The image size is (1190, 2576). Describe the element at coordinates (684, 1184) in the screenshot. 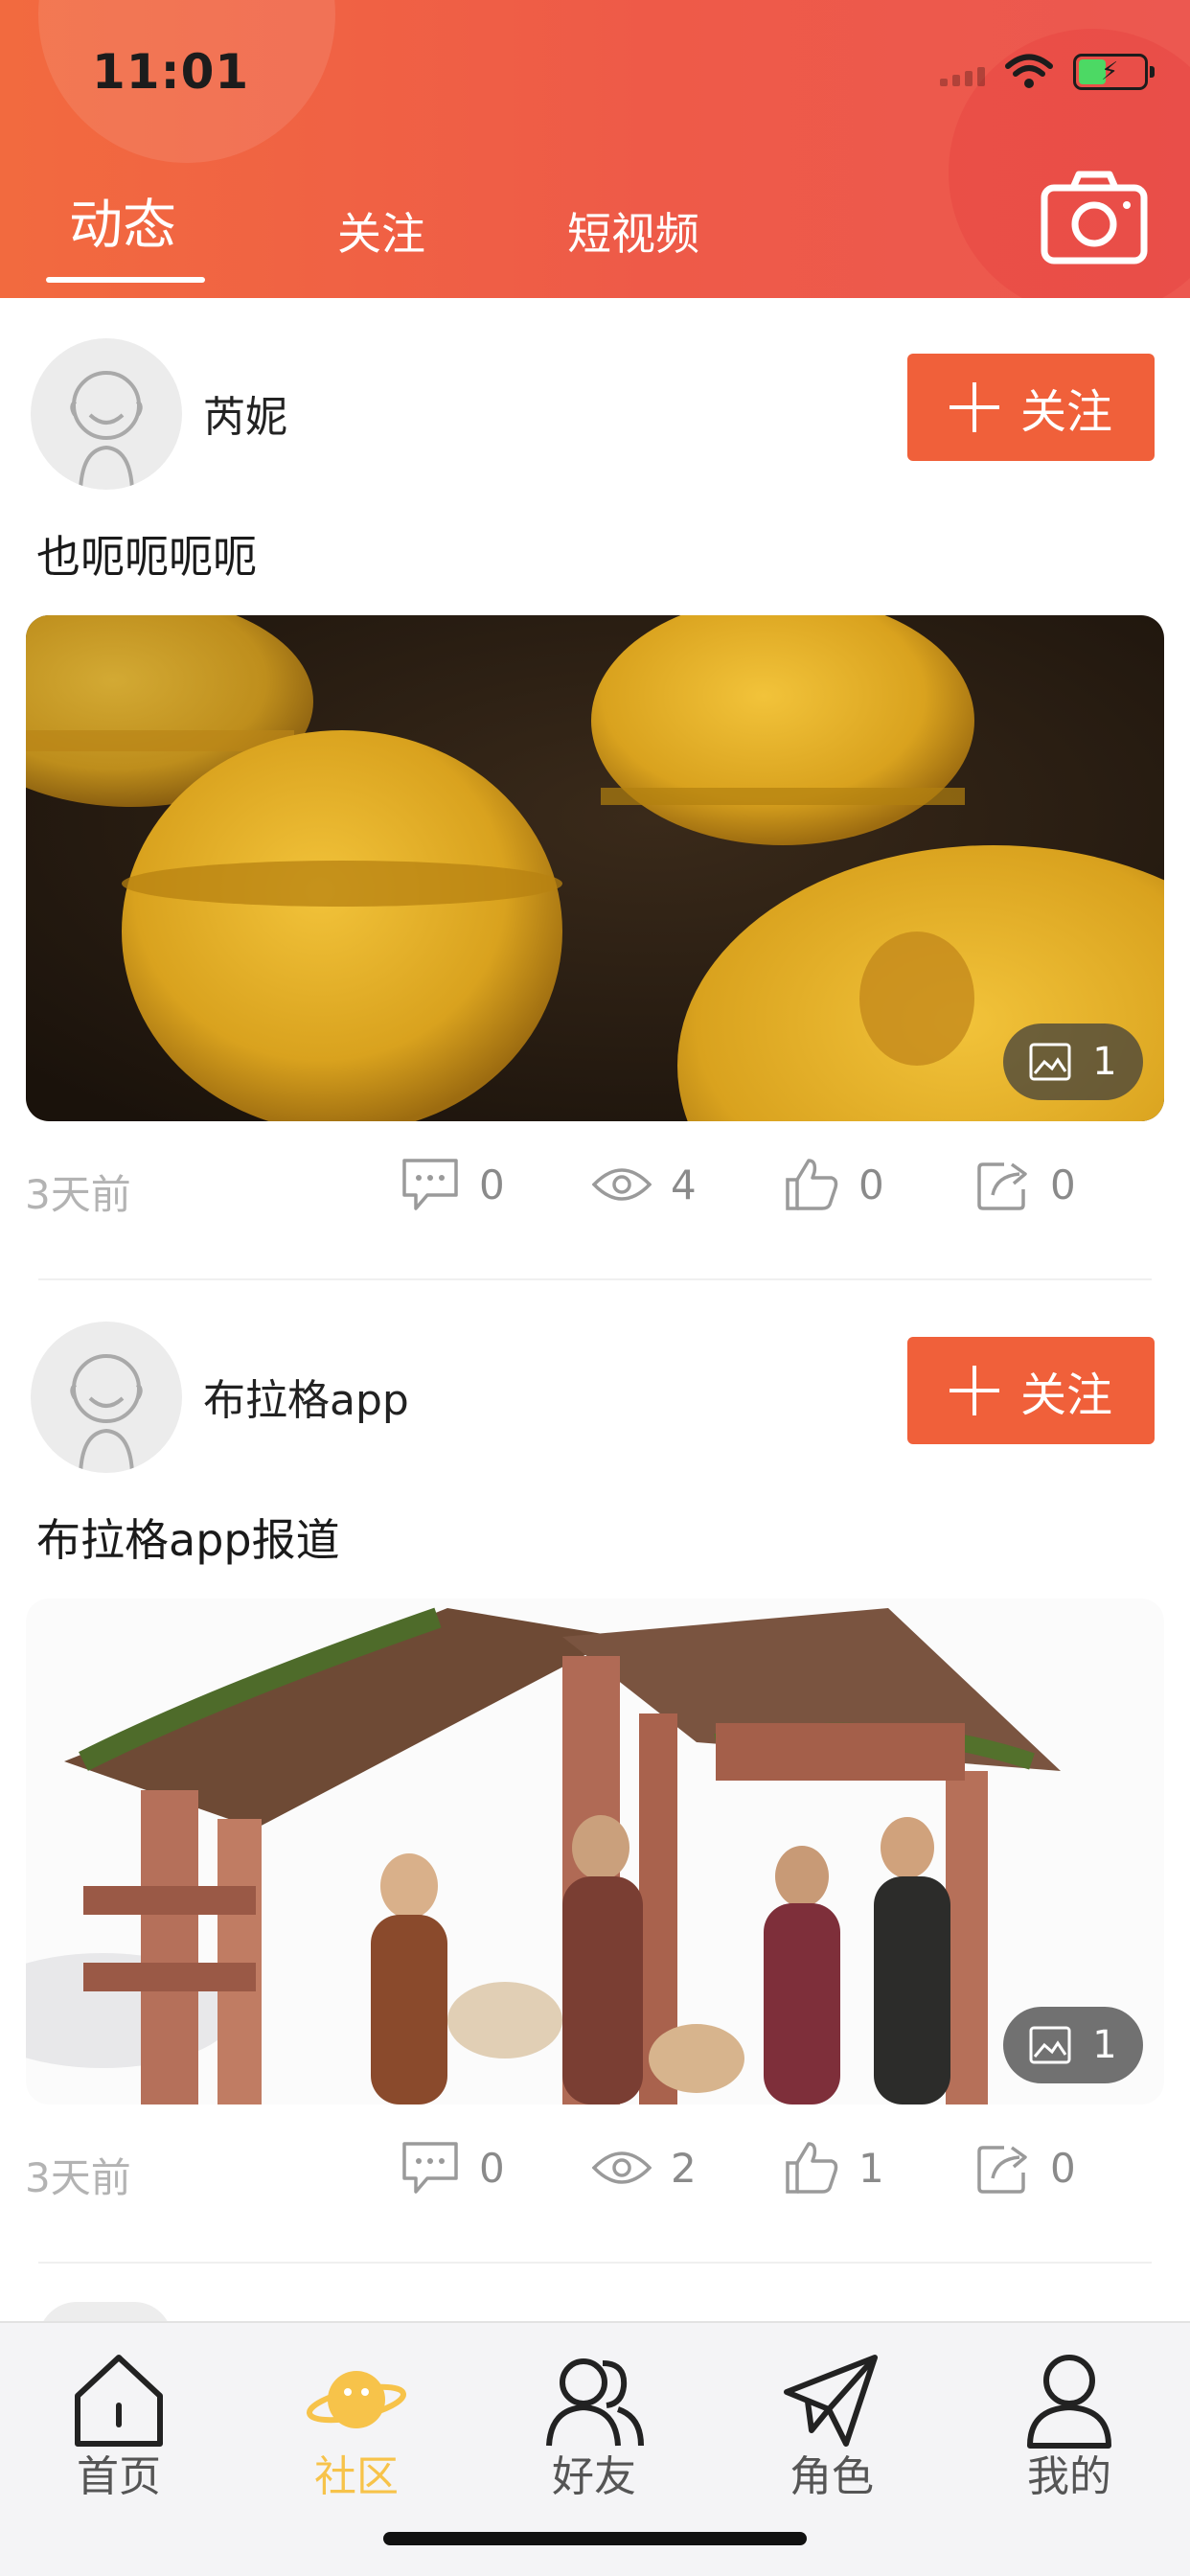

I see `view-count: 4` at that location.